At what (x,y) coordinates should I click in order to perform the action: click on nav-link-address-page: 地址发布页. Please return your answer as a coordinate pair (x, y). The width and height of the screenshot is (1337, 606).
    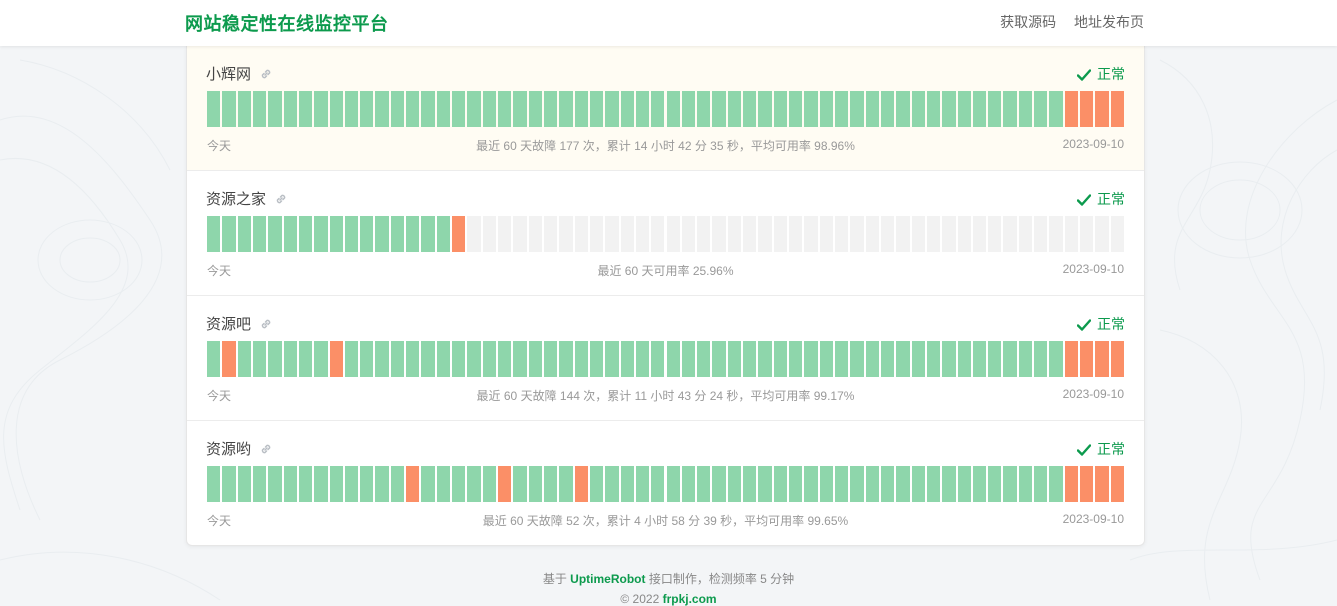
    Looking at the image, I should click on (1109, 22).